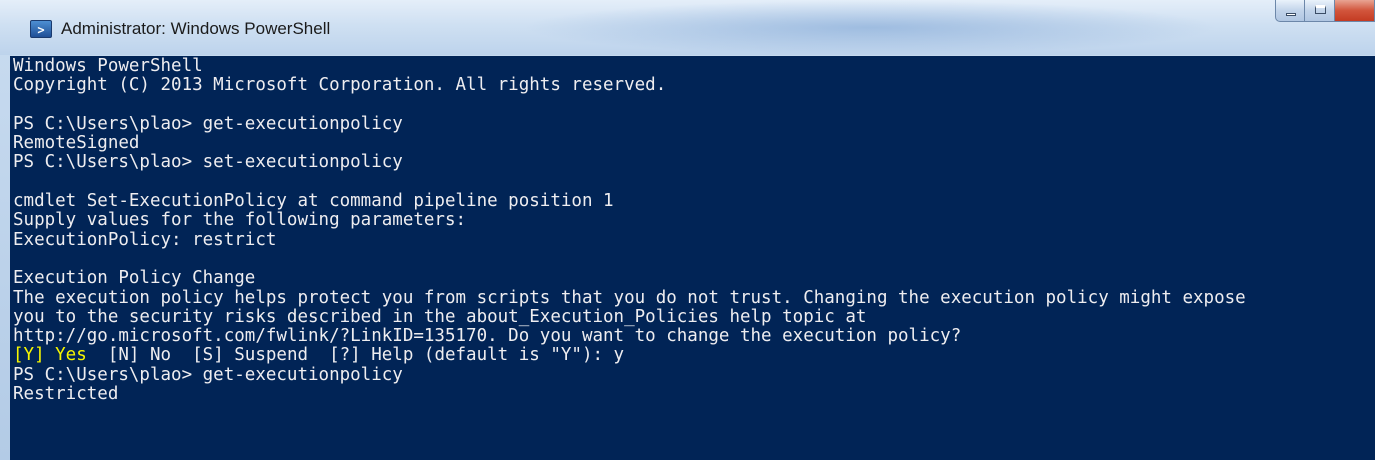 This screenshot has width=1375, height=460. What do you see at coordinates (145, 239) in the screenshot?
I see `console-line: ExecutionPolicy: restrict` at bounding box center [145, 239].